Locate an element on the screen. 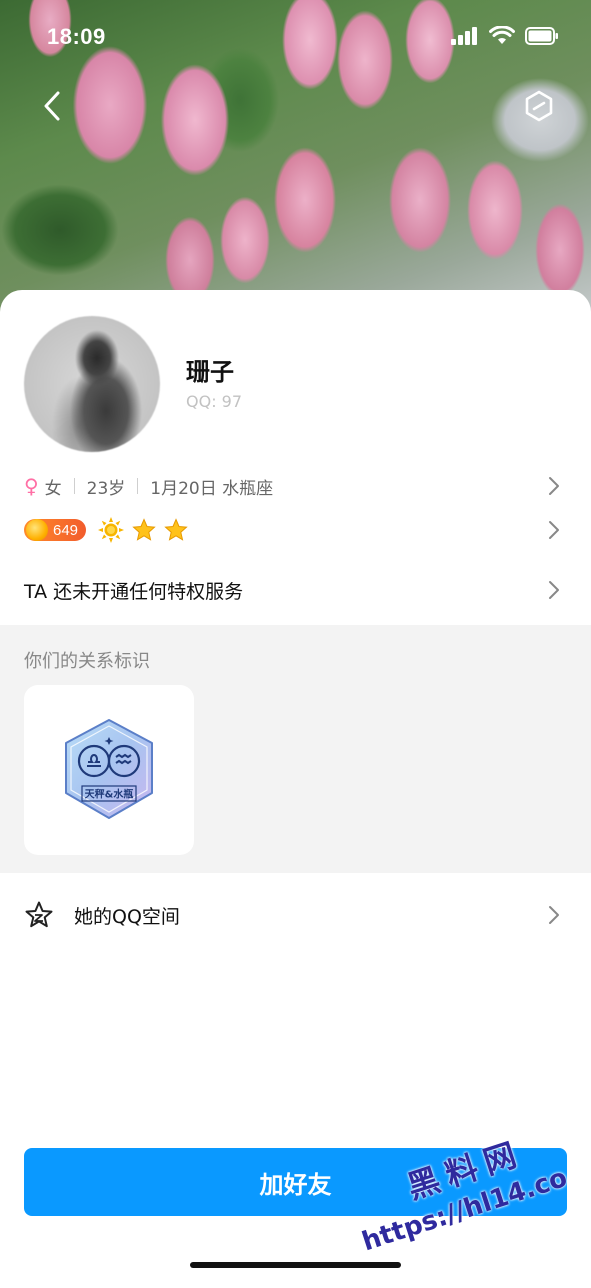  qq-zone-label: 她的QQ空间 is located at coordinates (127, 916).